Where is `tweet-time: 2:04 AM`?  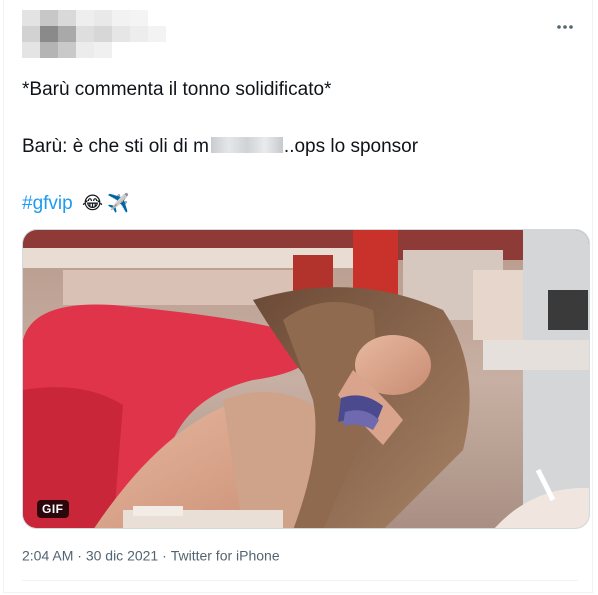
tweet-time: 2:04 AM is located at coordinates (47, 555).